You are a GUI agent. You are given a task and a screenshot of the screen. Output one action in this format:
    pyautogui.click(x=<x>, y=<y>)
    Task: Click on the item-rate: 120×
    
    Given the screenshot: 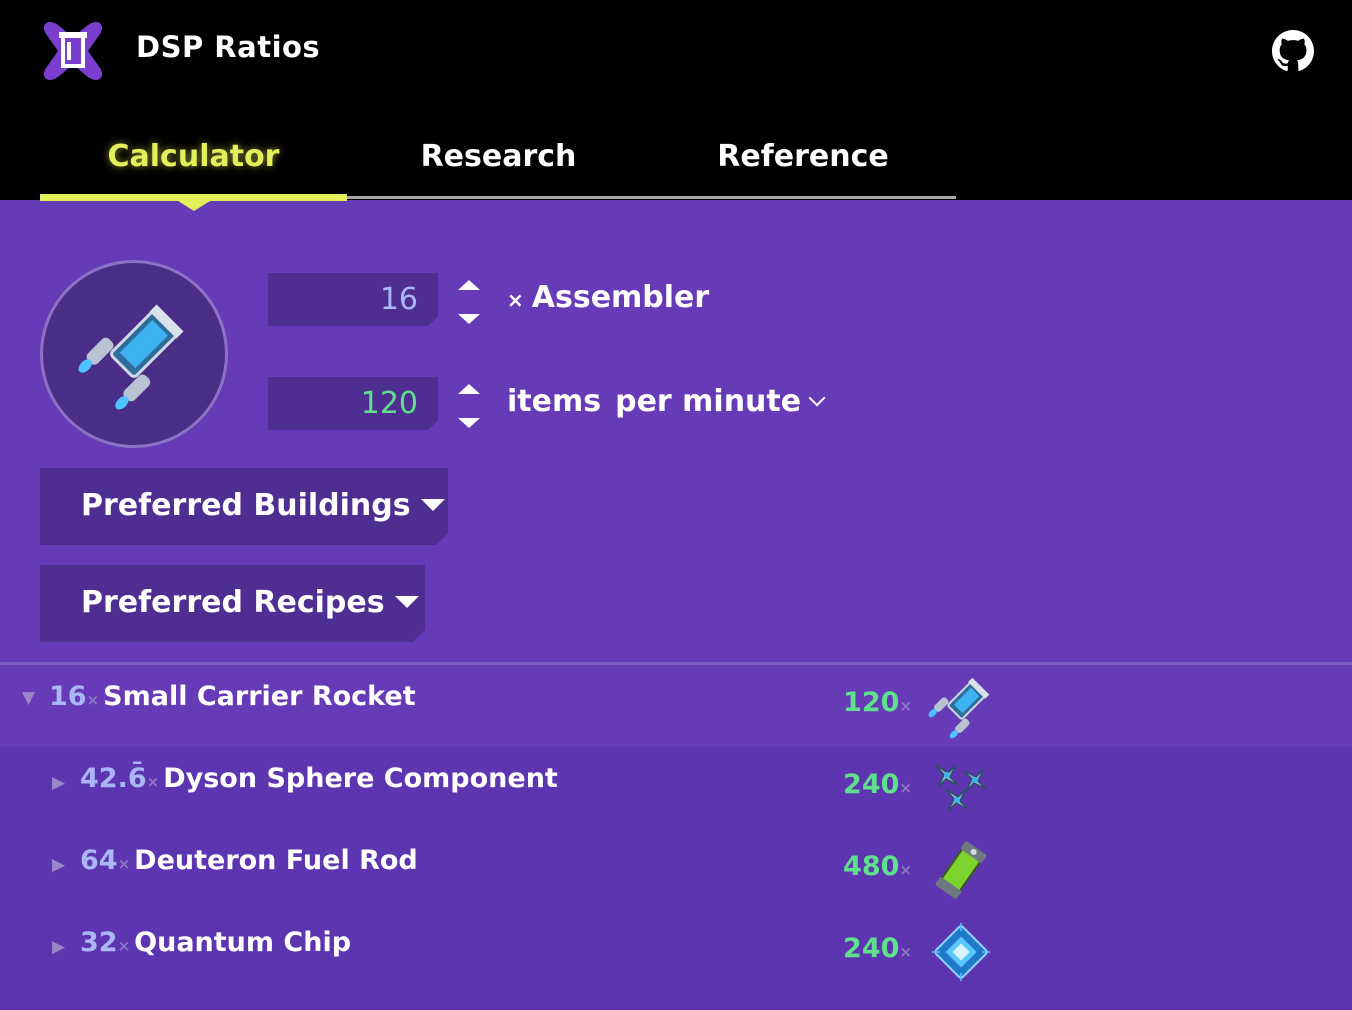 What is the action you would take?
    pyautogui.click(x=879, y=702)
    